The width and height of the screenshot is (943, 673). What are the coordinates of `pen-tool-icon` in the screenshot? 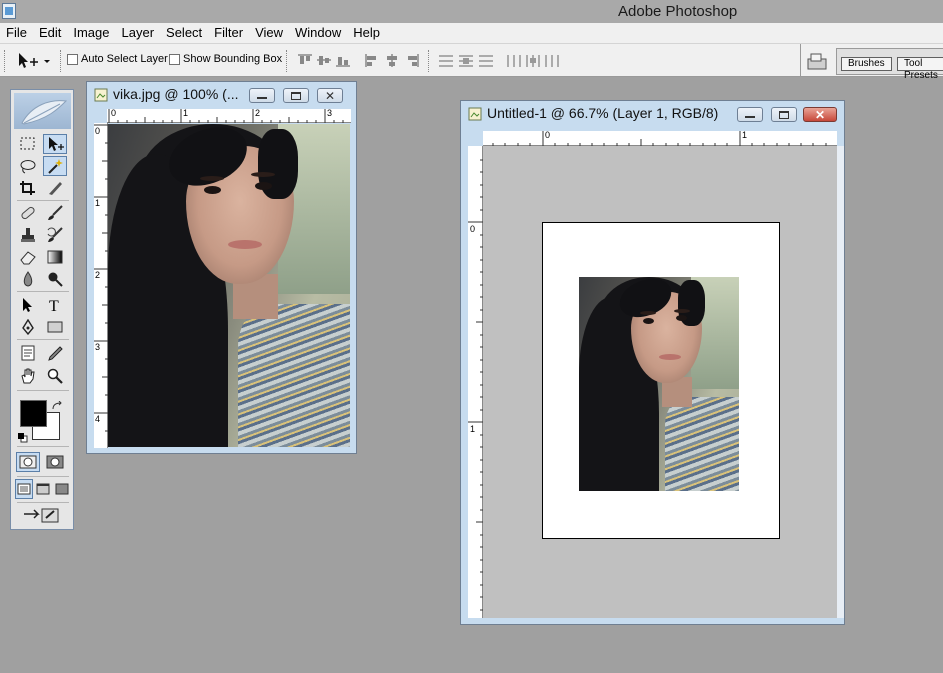 It's located at (28, 327).